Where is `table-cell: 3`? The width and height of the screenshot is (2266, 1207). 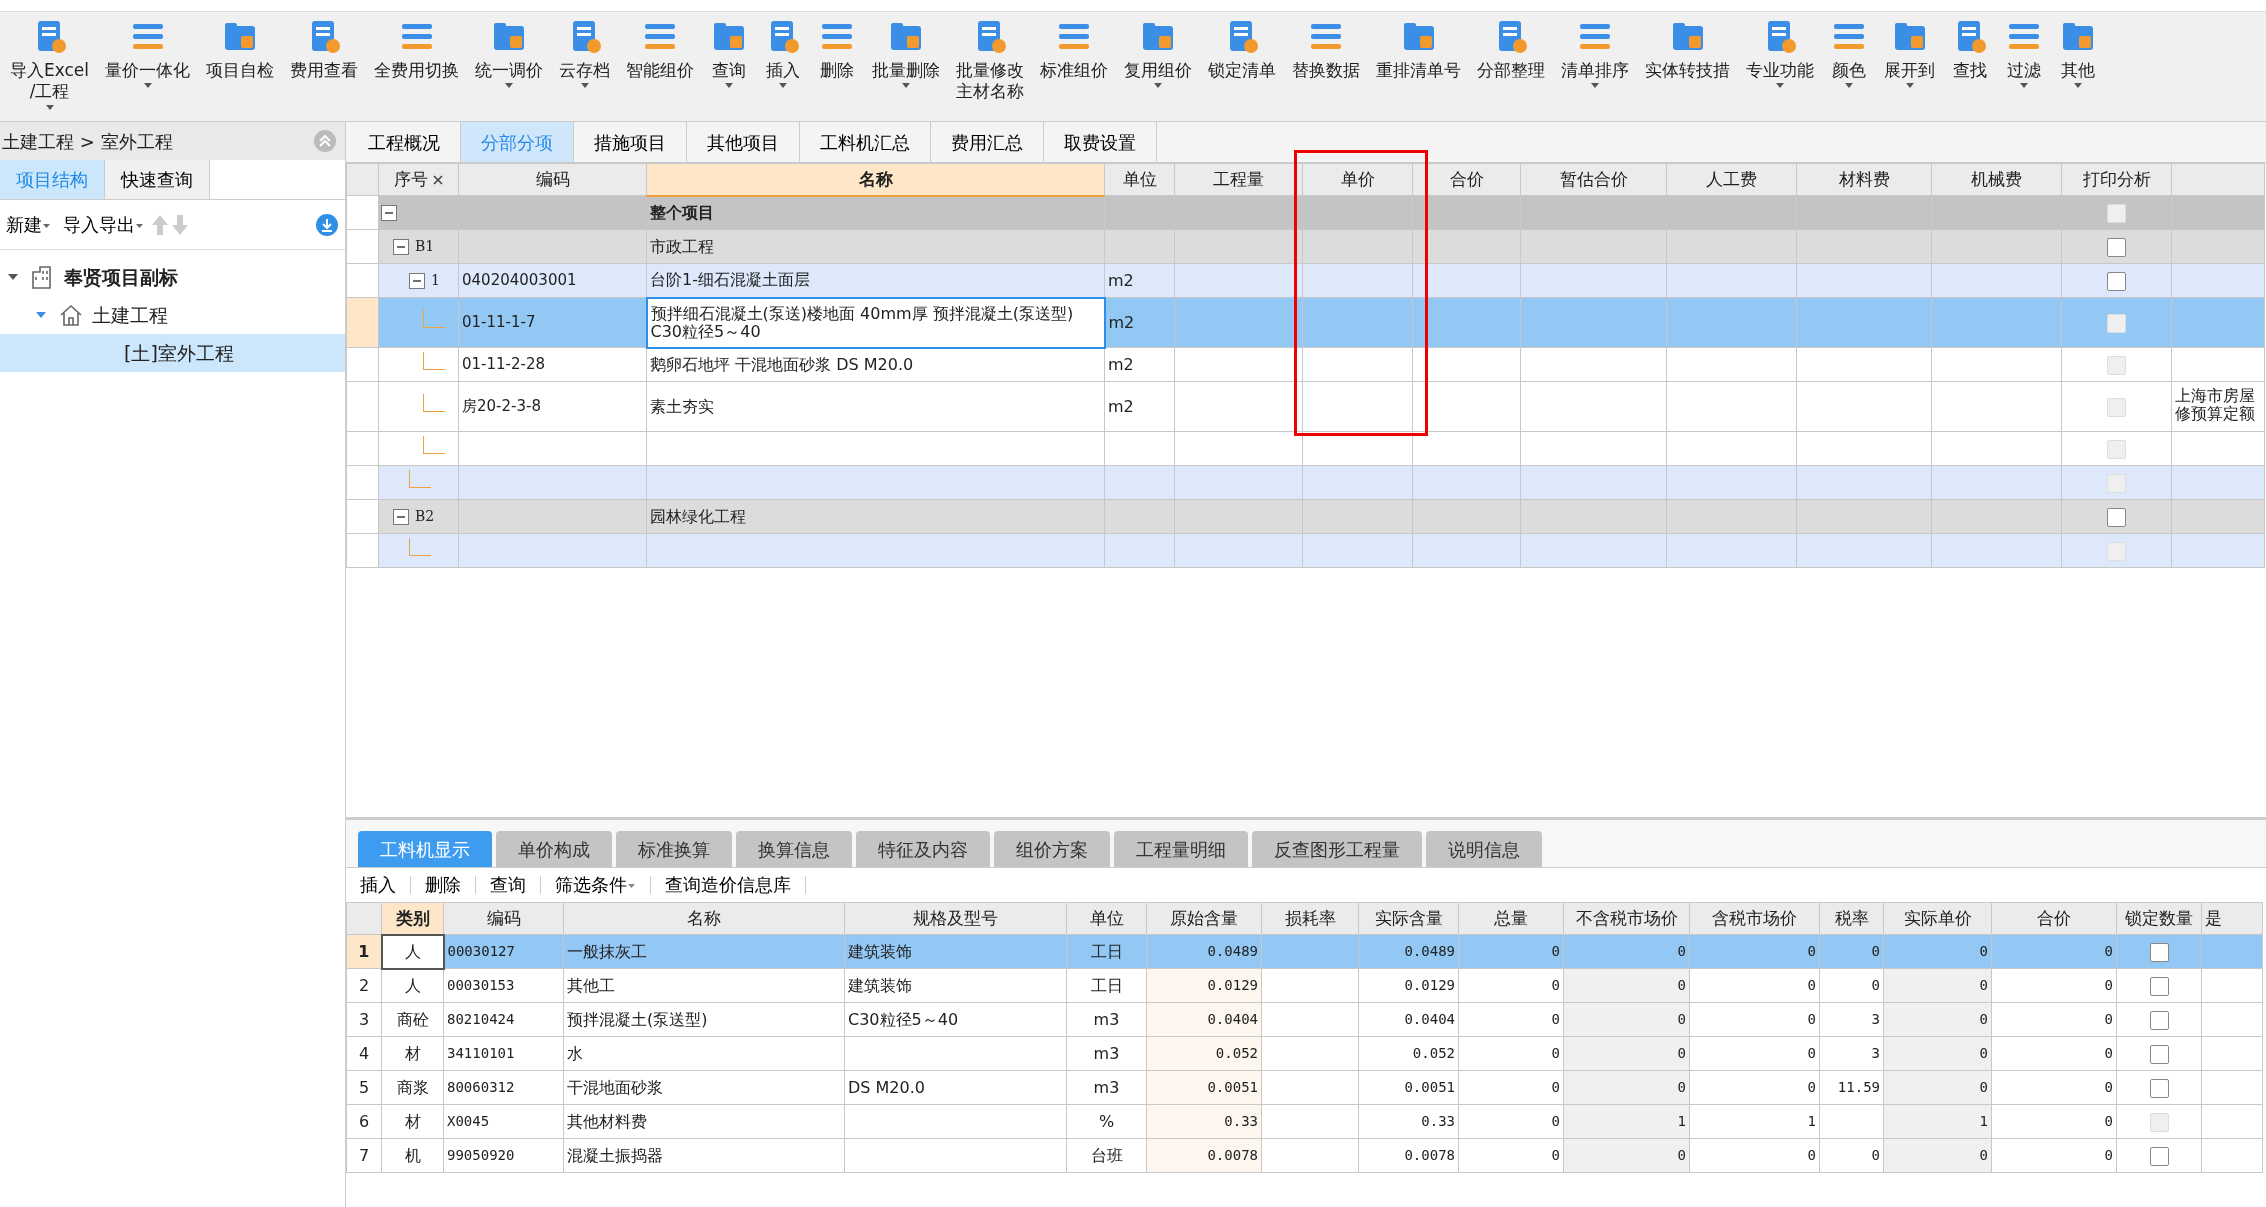
table-cell: 3 is located at coordinates (1851, 1053).